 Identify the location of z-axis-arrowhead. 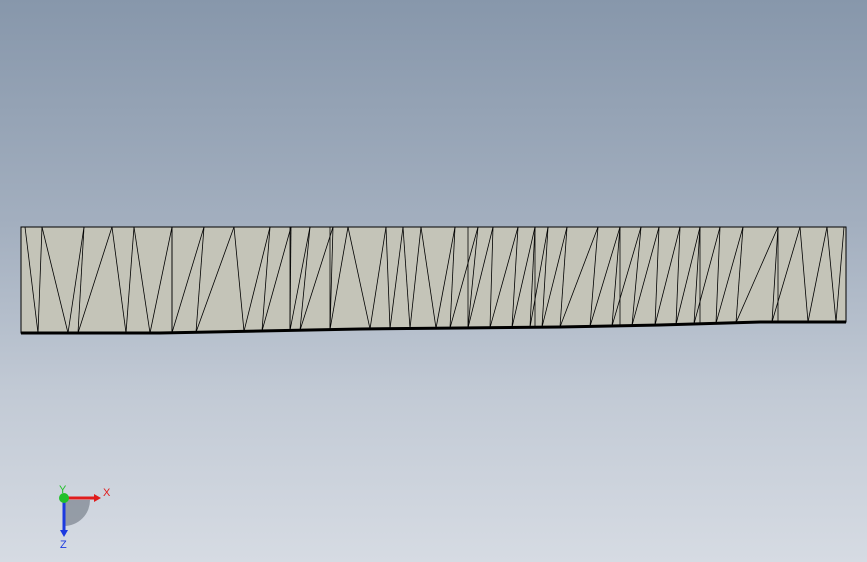
(64, 533).